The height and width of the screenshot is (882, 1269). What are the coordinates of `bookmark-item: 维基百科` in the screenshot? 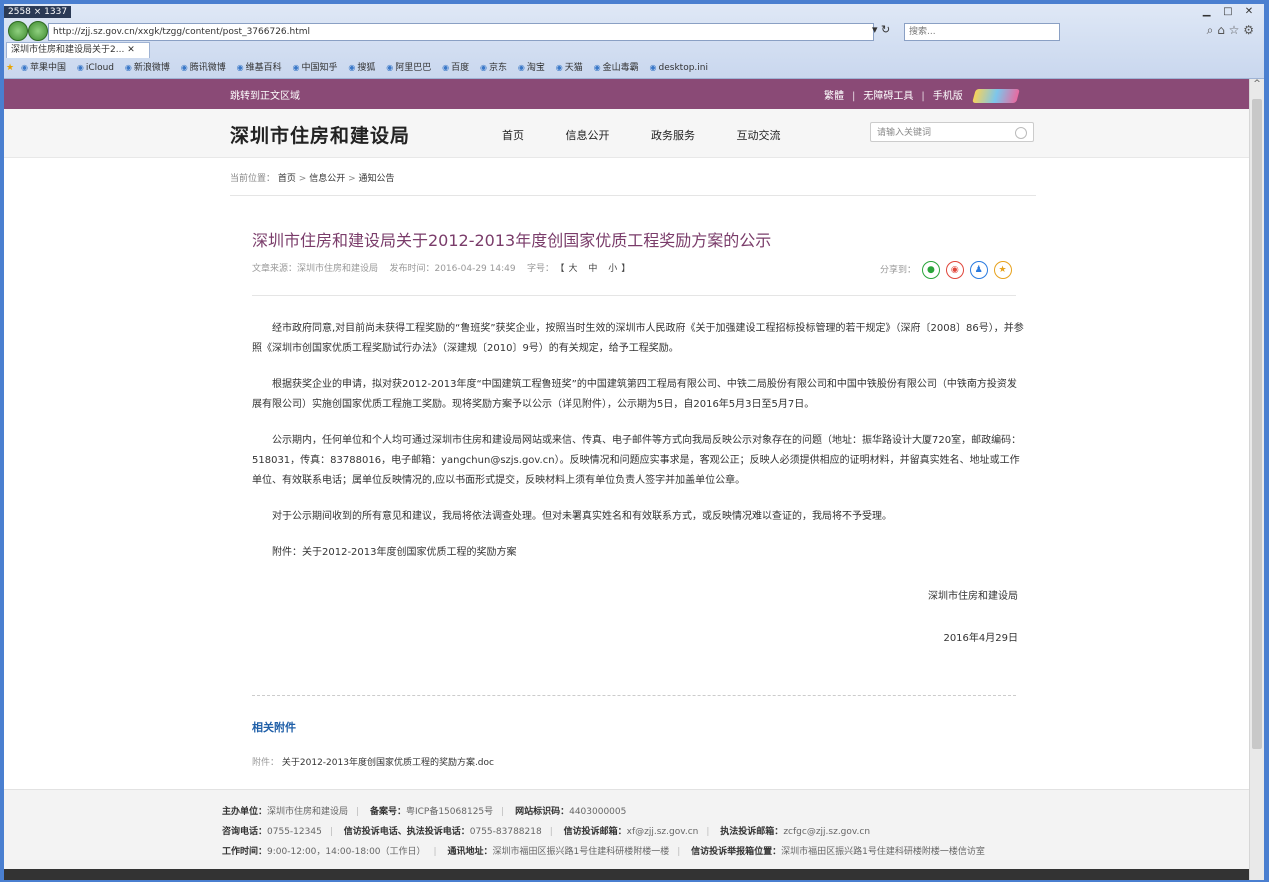 It's located at (259, 68).